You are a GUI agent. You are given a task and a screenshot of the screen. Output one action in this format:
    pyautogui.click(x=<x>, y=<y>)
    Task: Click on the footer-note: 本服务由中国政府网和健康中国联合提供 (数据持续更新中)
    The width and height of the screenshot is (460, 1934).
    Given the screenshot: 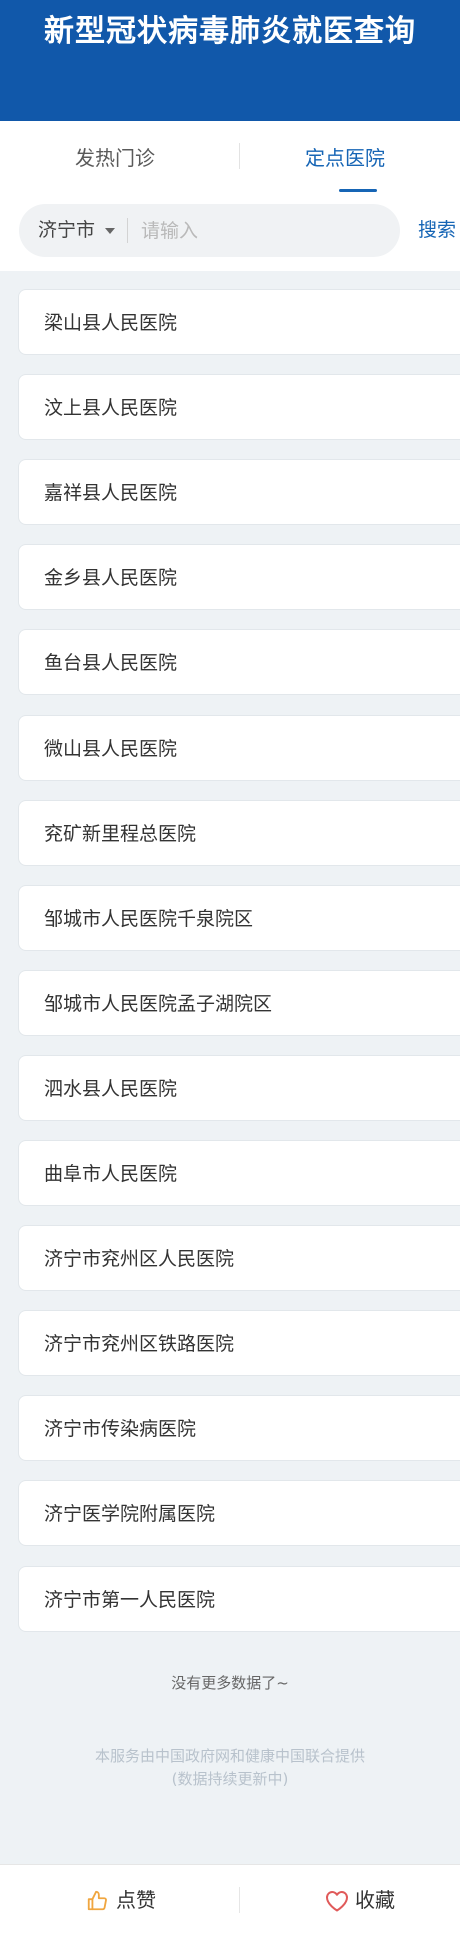 What is the action you would take?
    pyautogui.click(x=230, y=1768)
    